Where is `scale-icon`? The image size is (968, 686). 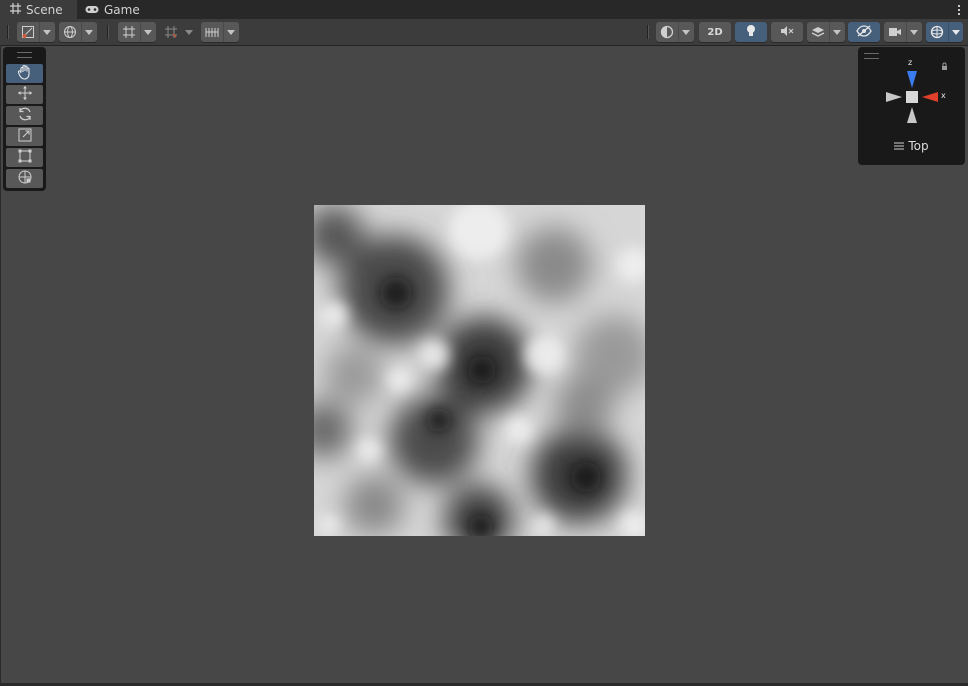
scale-icon is located at coordinates (25, 137).